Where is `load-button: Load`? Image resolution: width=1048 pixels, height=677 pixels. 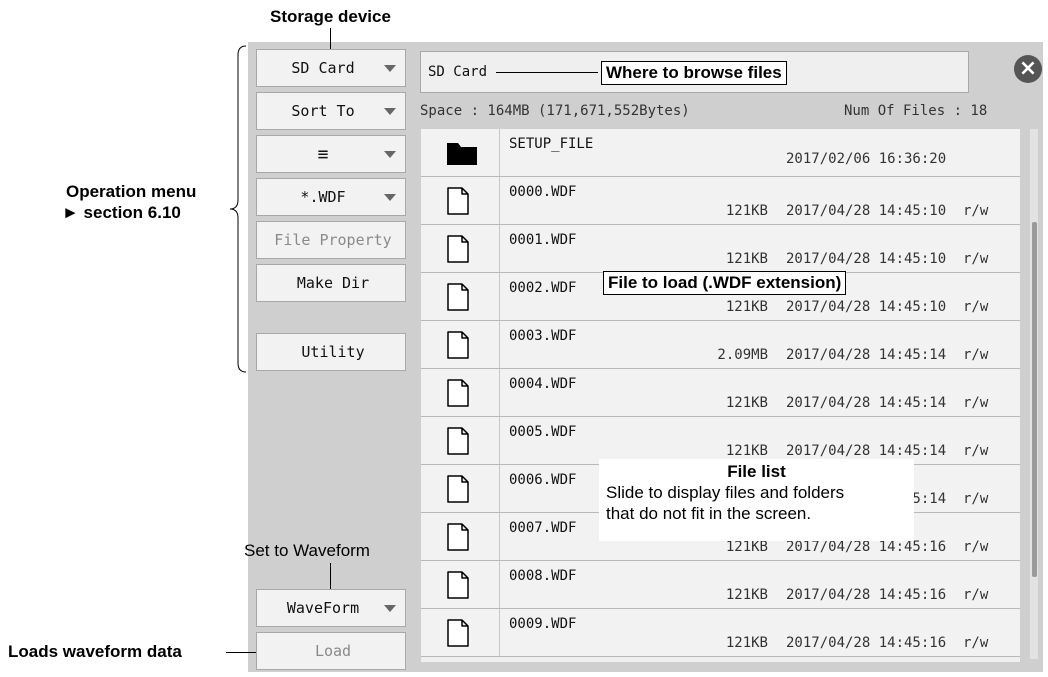 load-button: Load is located at coordinates (331, 651).